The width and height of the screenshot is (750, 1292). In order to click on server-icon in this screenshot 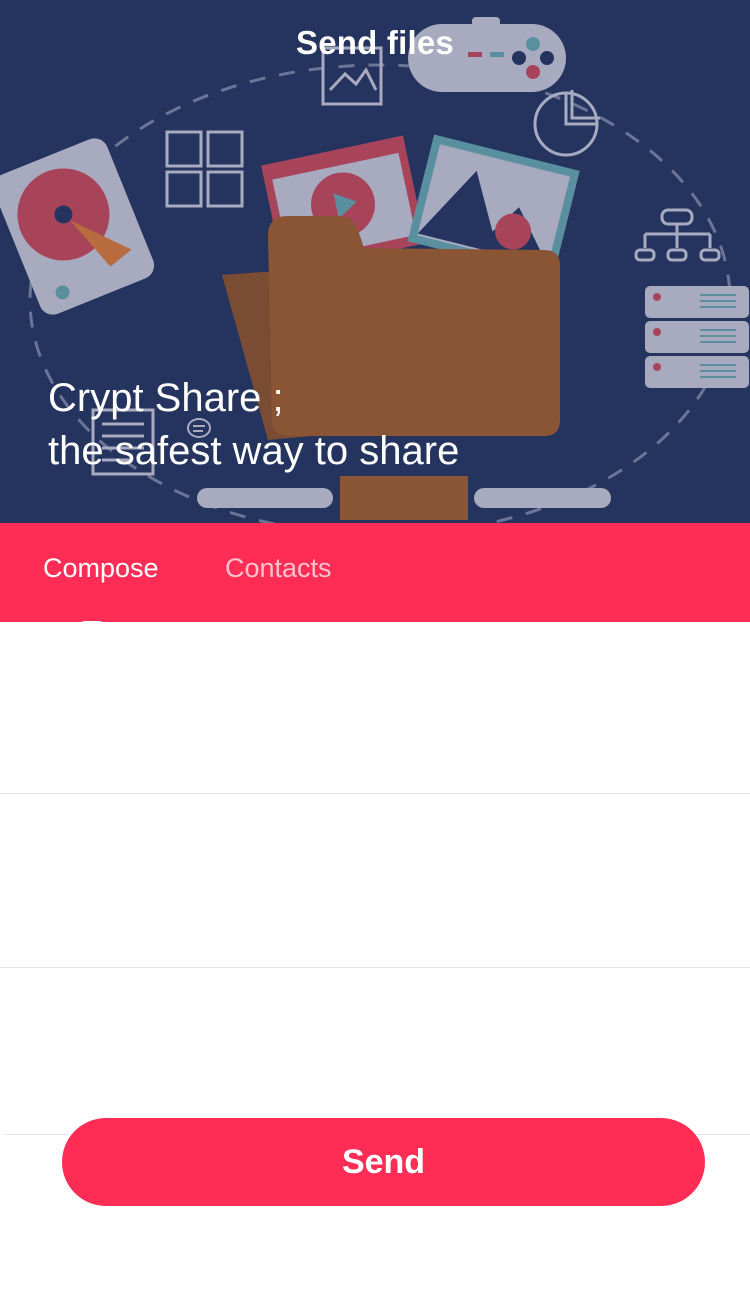, I will do `click(697, 337)`.